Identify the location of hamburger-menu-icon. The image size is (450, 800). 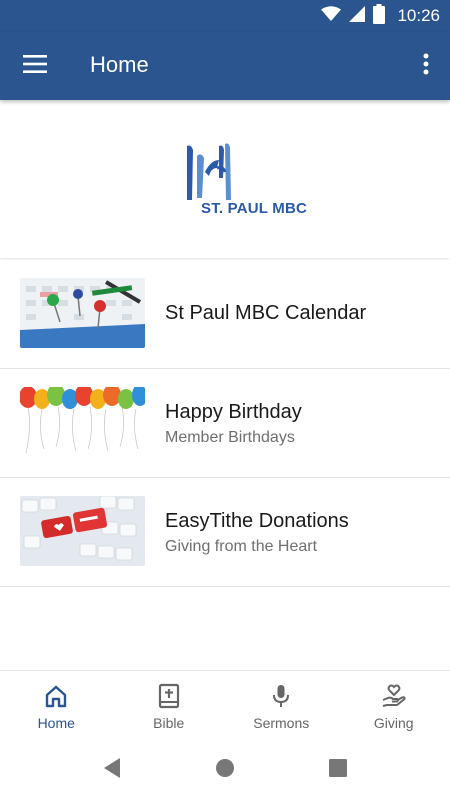
(35, 66).